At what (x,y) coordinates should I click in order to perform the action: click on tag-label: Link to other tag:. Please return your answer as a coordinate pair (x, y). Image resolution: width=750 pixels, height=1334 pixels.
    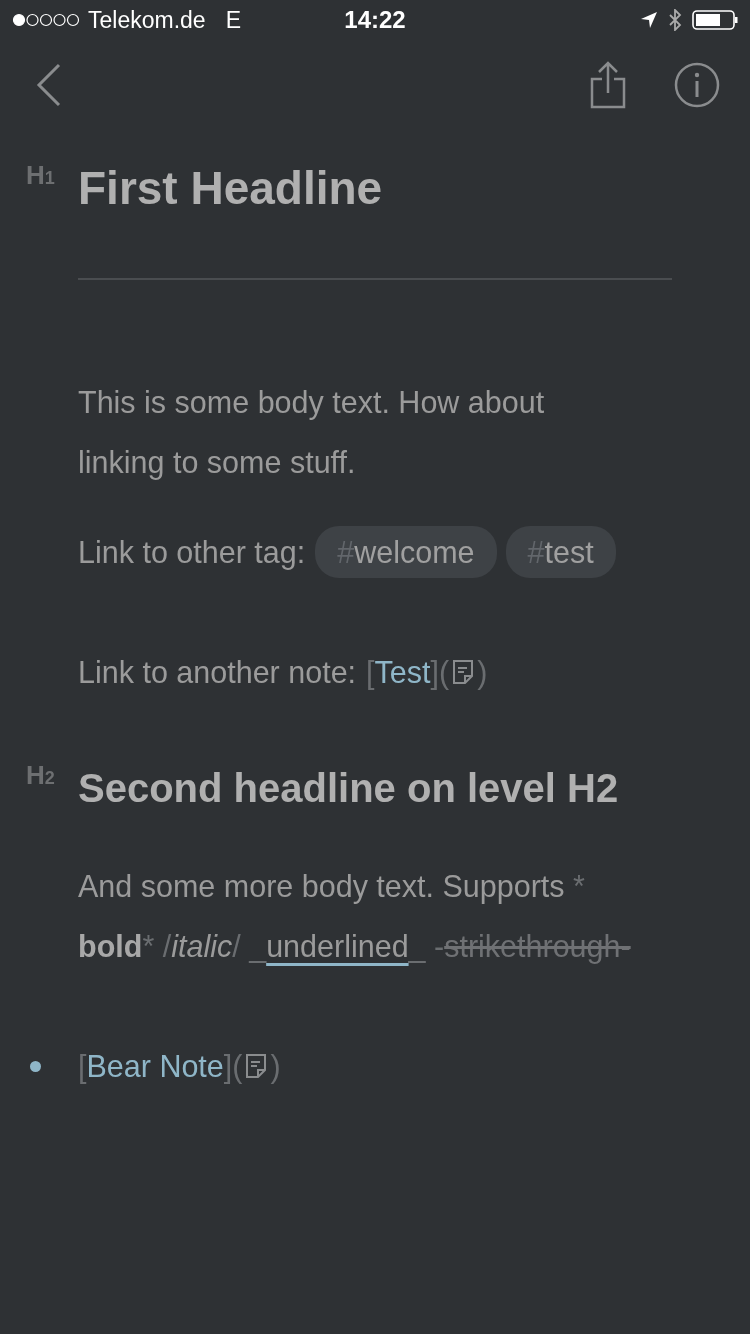
    Looking at the image, I should click on (192, 553).